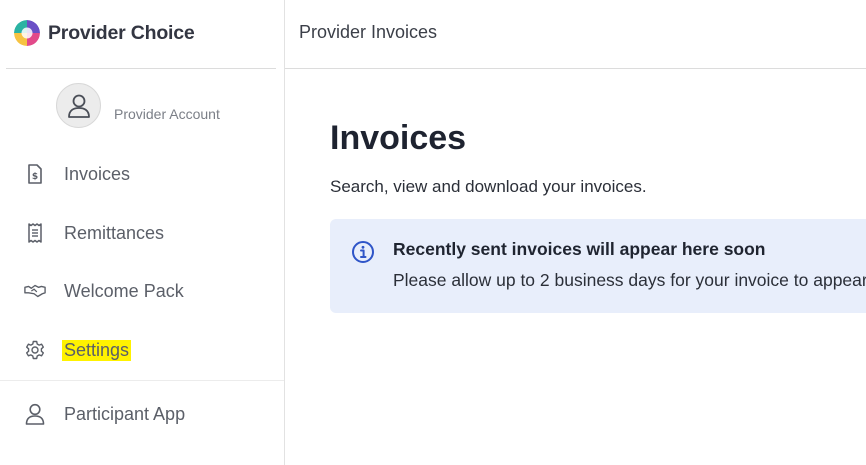 The width and height of the screenshot is (866, 465). What do you see at coordinates (368, 32) in the screenshot?
I see `header-title: Provider Invoices` at bounding box center [368, 32].